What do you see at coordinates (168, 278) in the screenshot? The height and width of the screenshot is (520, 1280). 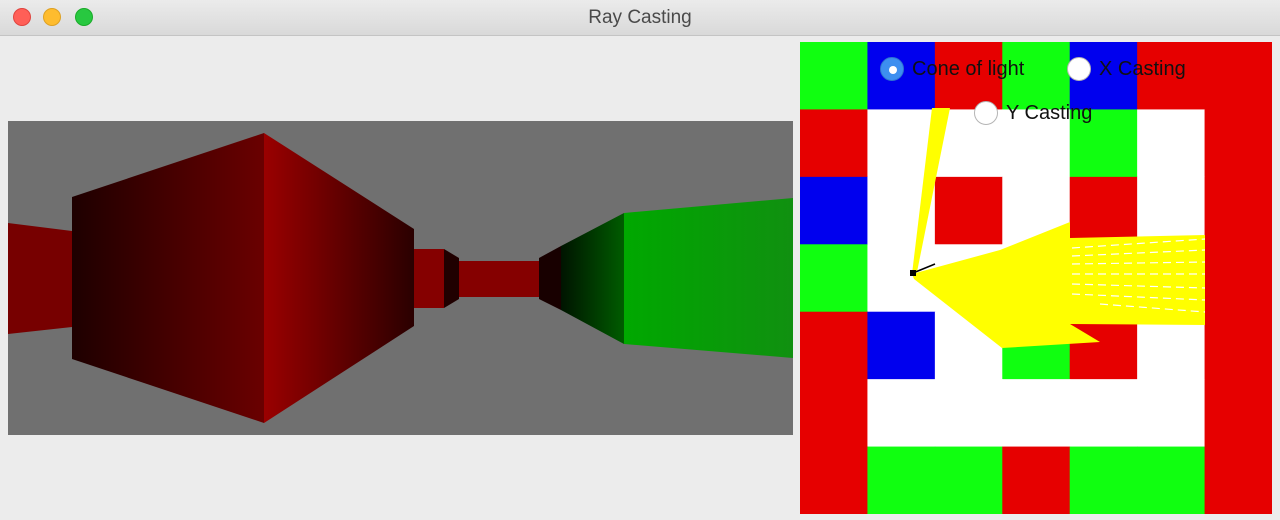 I see `pillar-left-face` at bounding box center [168, 278].